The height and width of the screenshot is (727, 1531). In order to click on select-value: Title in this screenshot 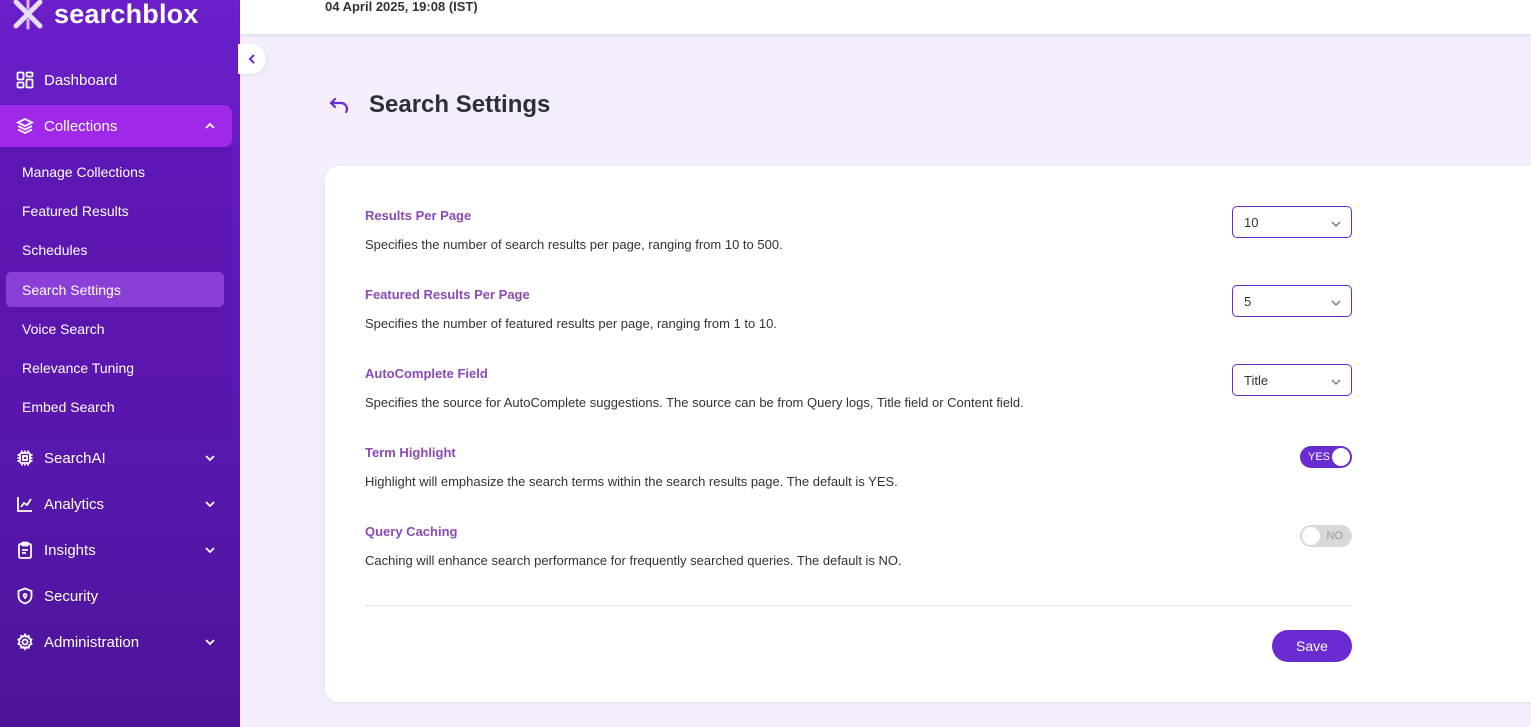, I will do `click(1256, 380)`.